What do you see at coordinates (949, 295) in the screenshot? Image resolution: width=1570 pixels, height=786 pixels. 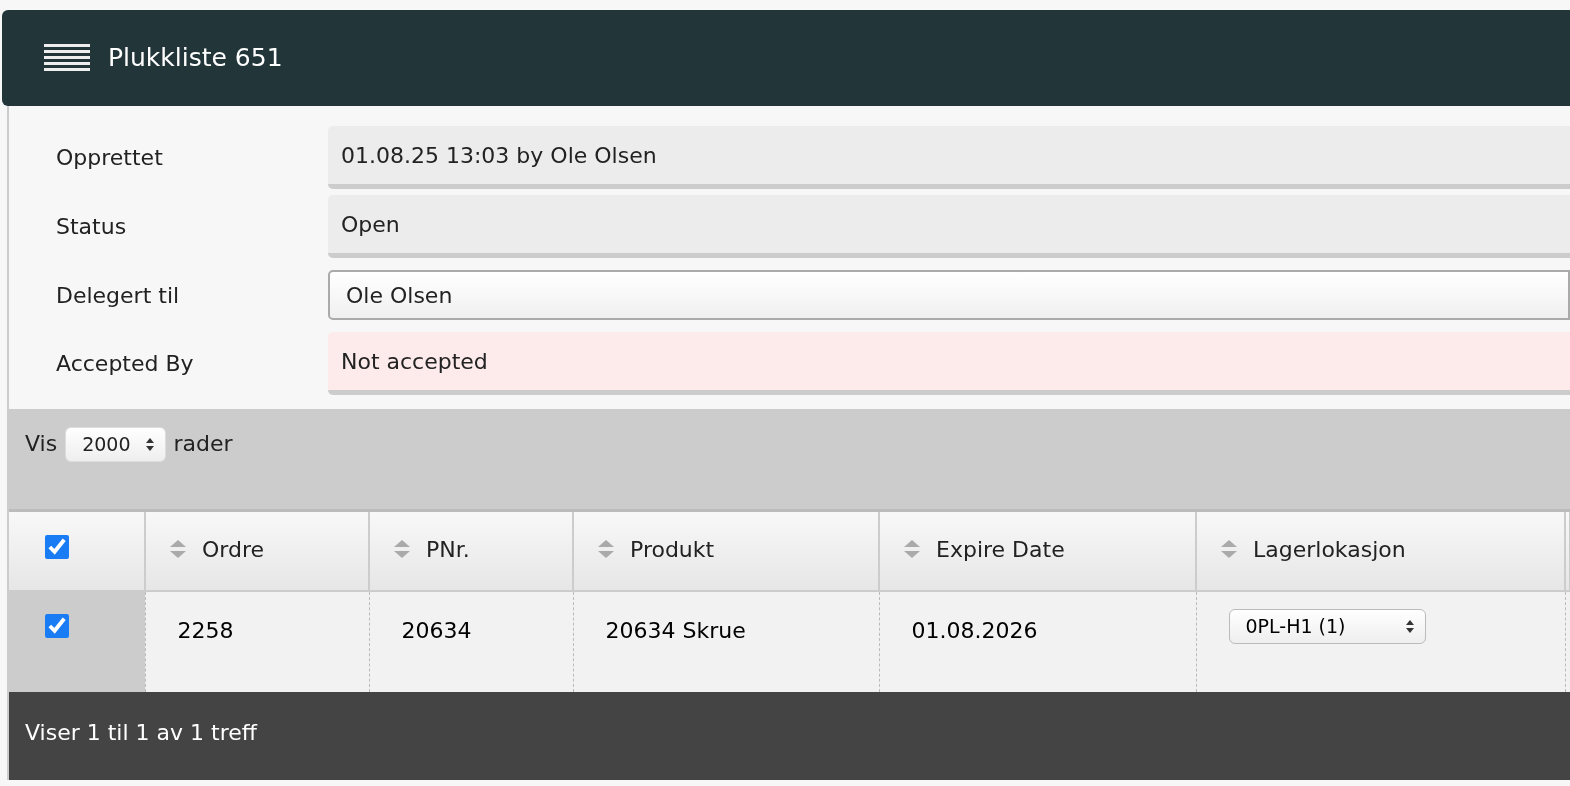 I see `select-field: Ole Olsen` at bounding box center [949, 295].